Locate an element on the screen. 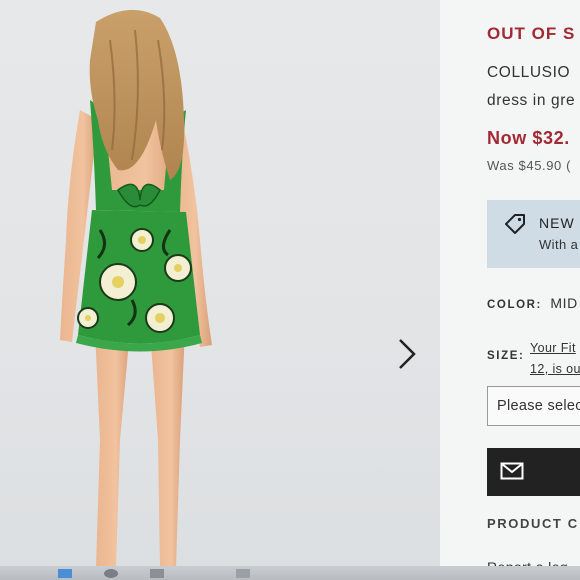 Image resolution: width=580 pixels, height=580 pixels. size-label: SIZE: is located at coordinates (506, 356).